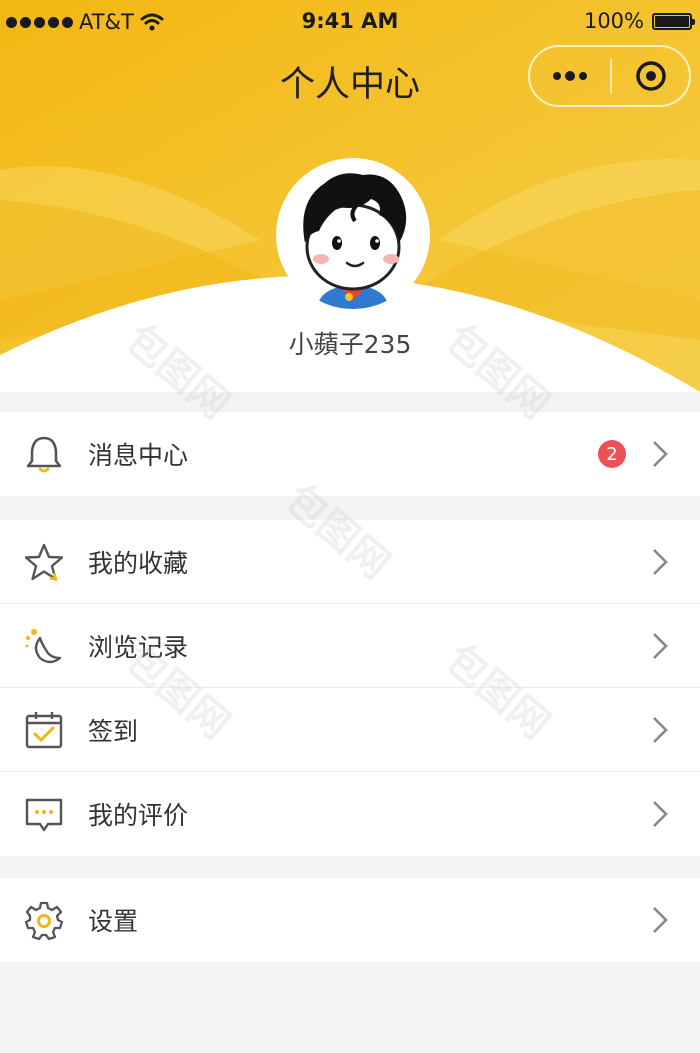  I want to click on menu-item-reviews: 我的评价, so click(350, 814).